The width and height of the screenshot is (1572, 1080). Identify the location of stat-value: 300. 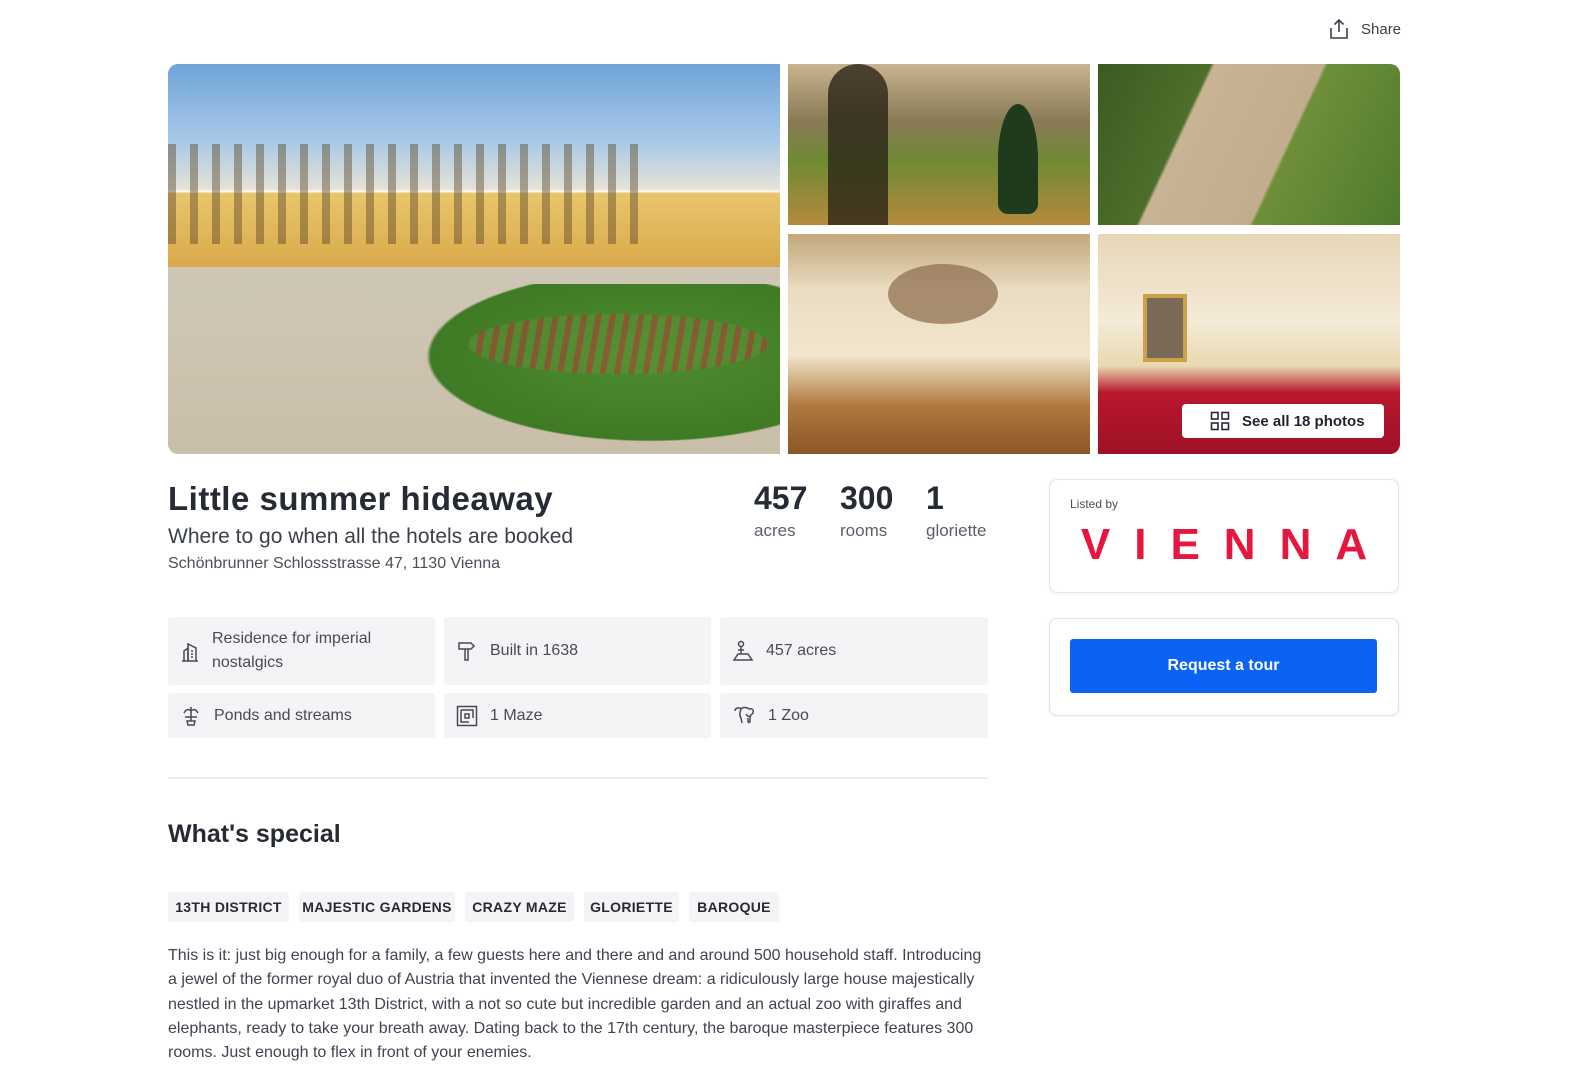
(867, 498).